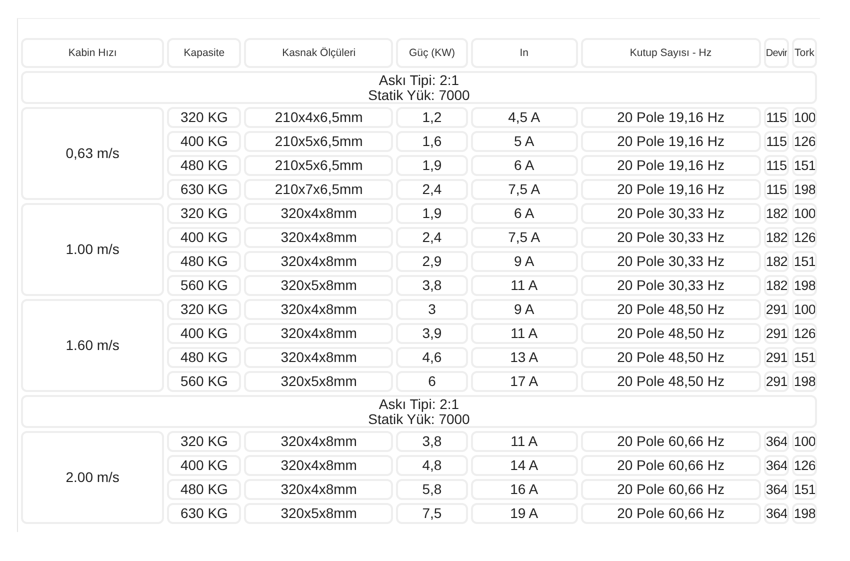 The image size is (850, 561). What do you see at coordinates (432, 465) in the screenshot?
I see `table-cell: 4,8` at bounding box center [432, 465].